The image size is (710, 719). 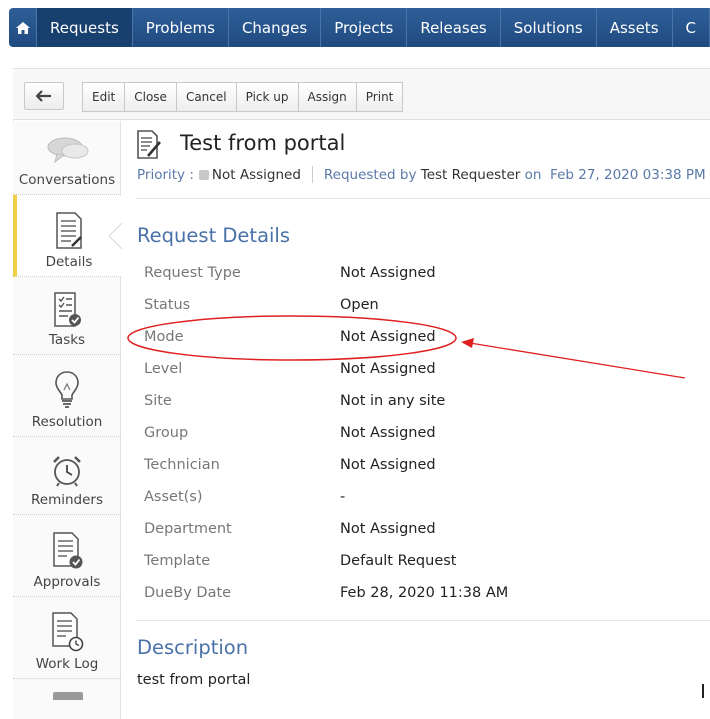 I want to click on tab-label: Resolution, so click(x=67, y=422).